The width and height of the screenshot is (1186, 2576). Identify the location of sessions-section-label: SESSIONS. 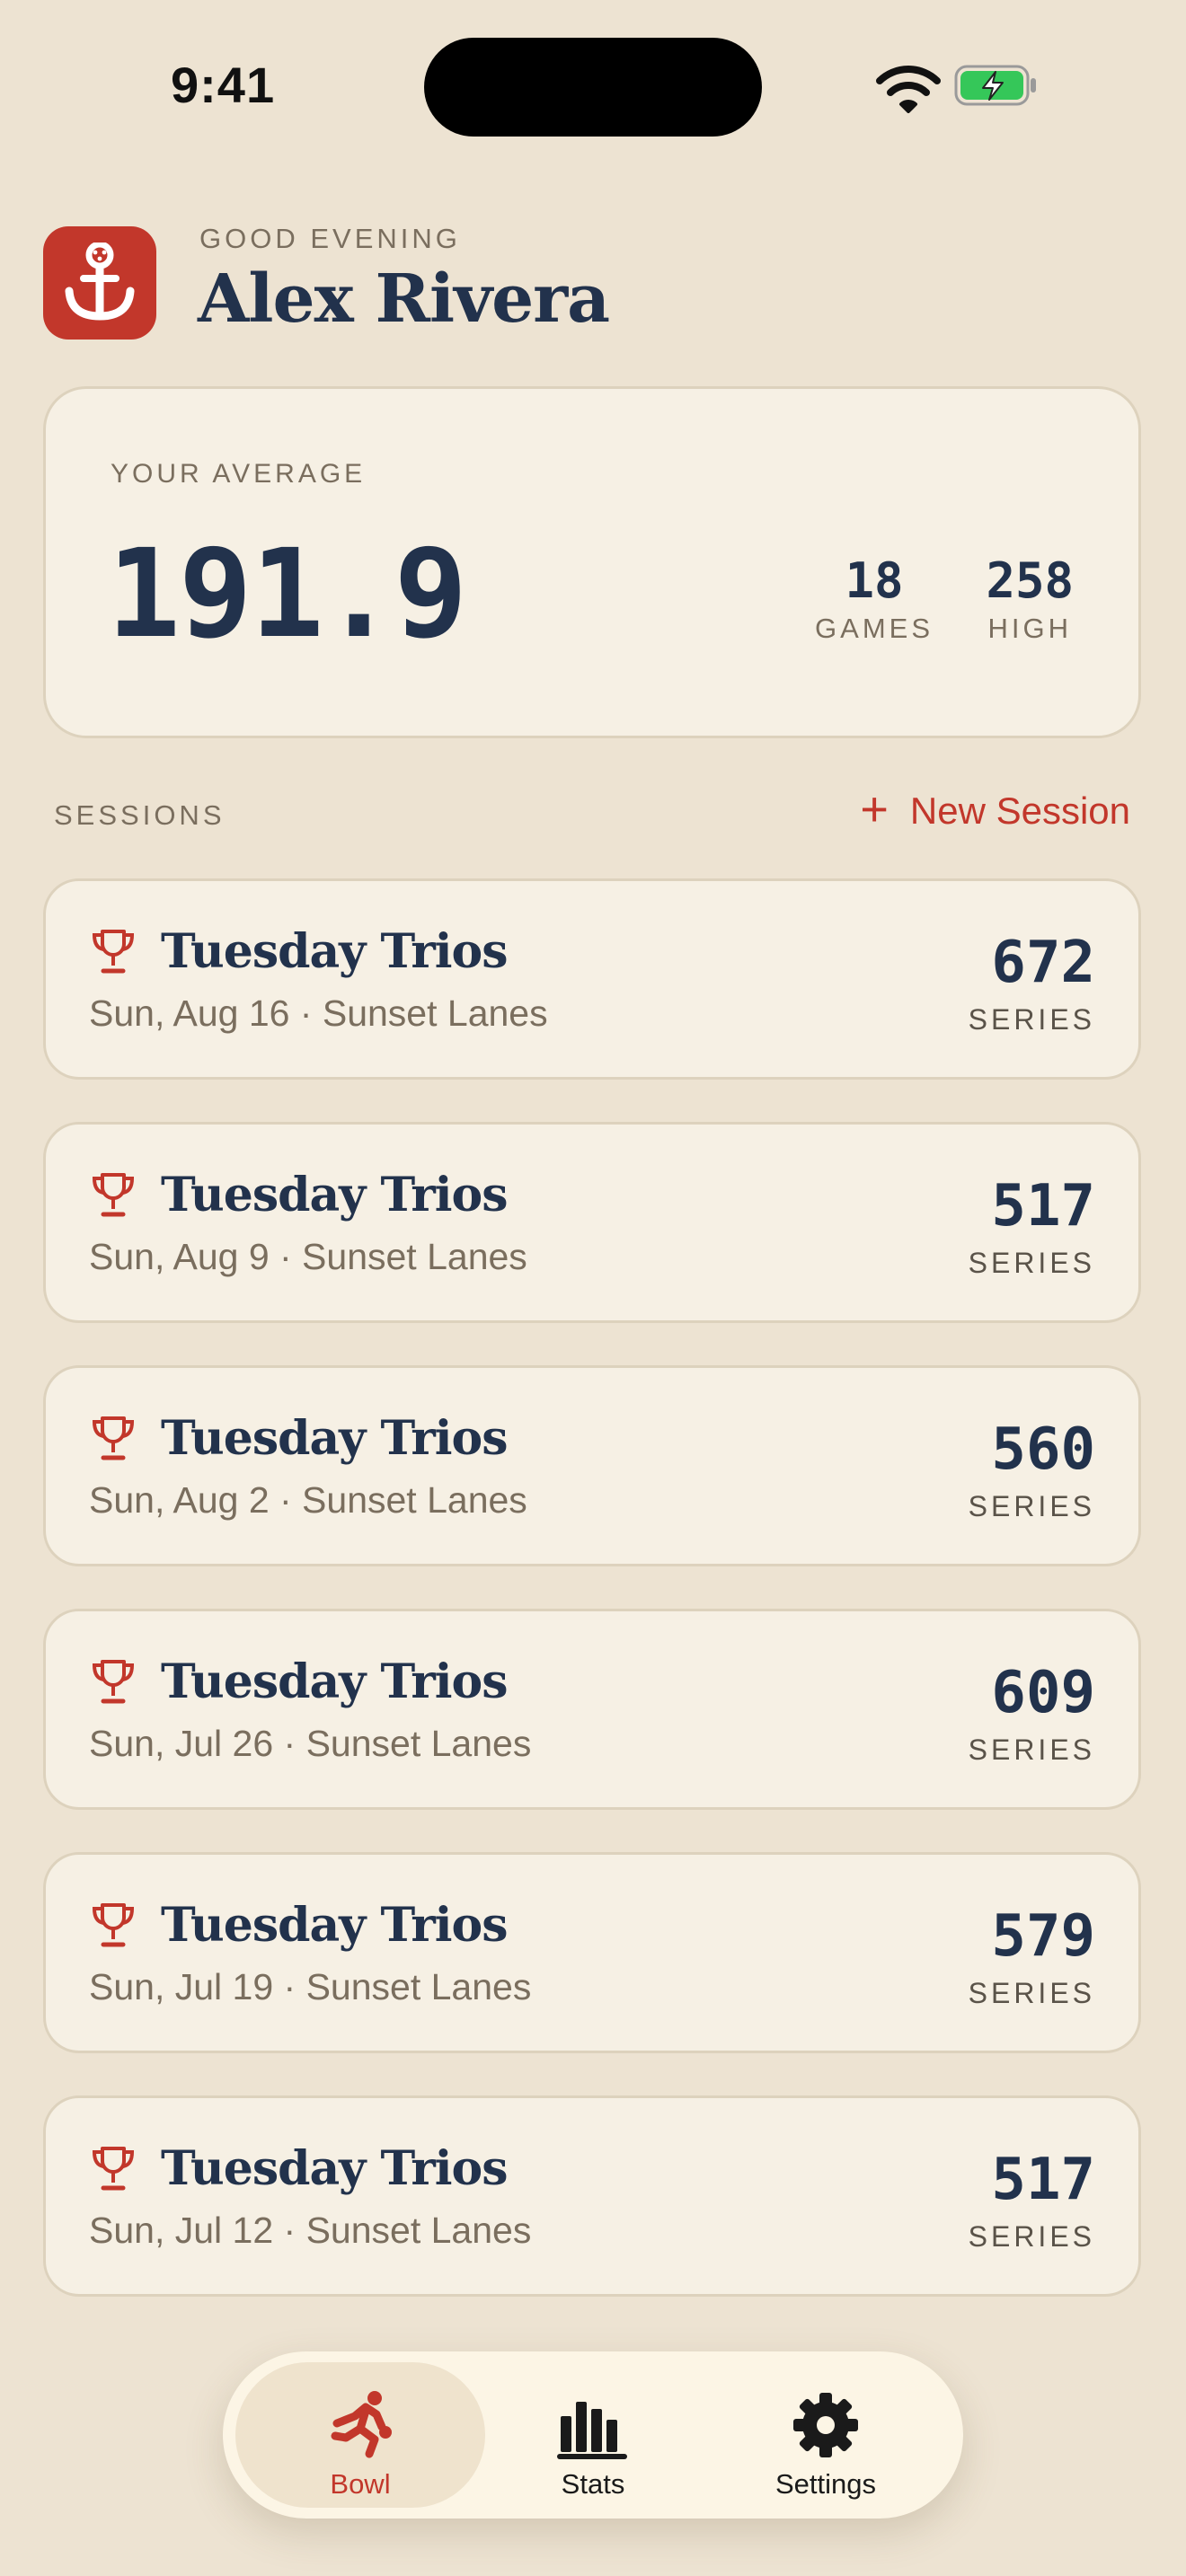
(140, 815).